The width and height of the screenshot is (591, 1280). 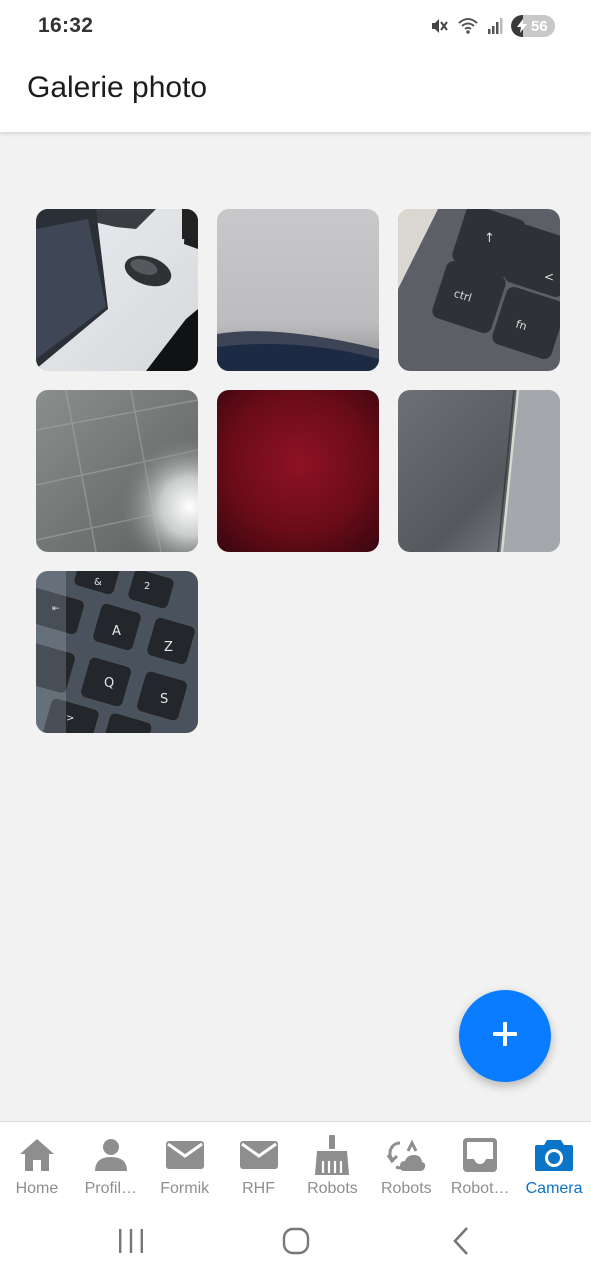 What do you see at coordinates (332, 1155) in the screenshot?
I see `broom-icon` at bounding box center [332, 1155].